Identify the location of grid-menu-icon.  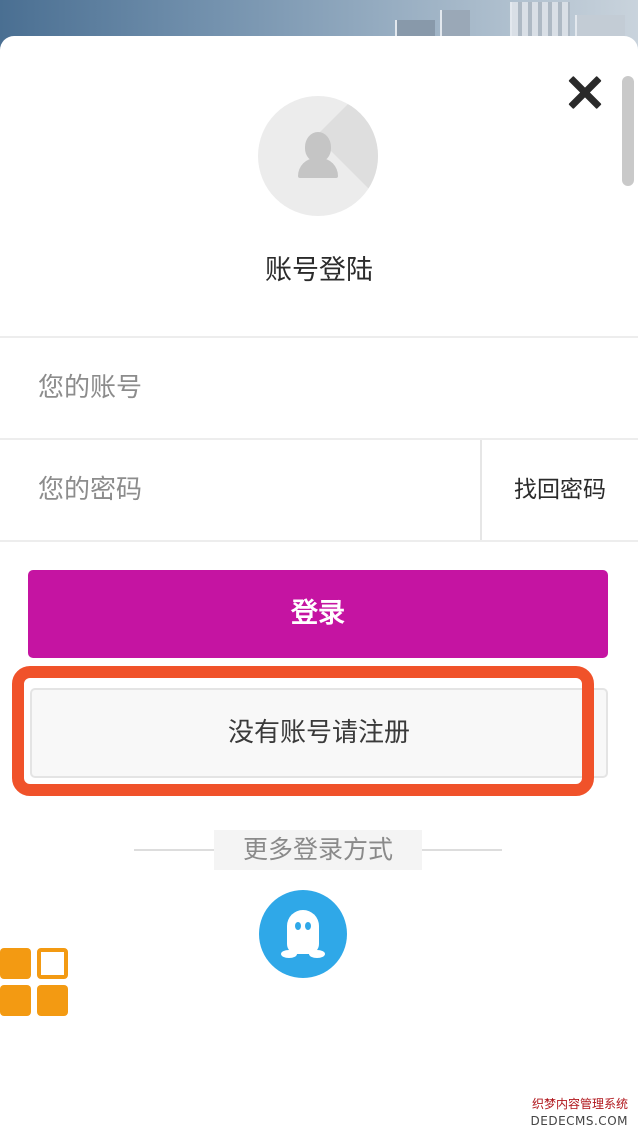
(34, 982).